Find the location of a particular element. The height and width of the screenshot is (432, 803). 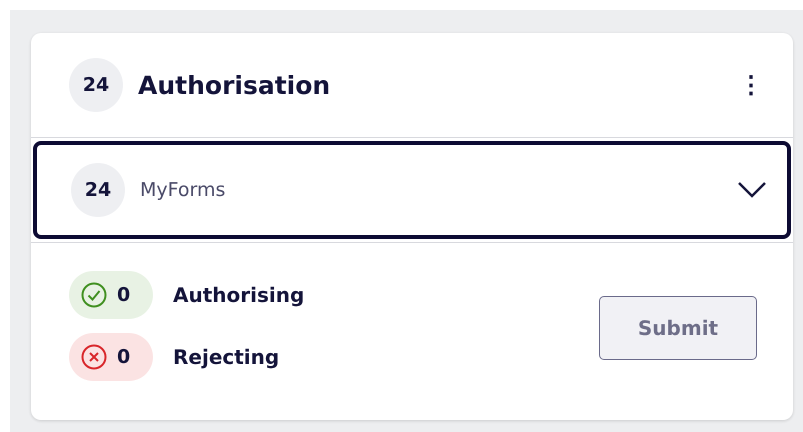

cross-circle-icon is located at coordinates (94, 357).